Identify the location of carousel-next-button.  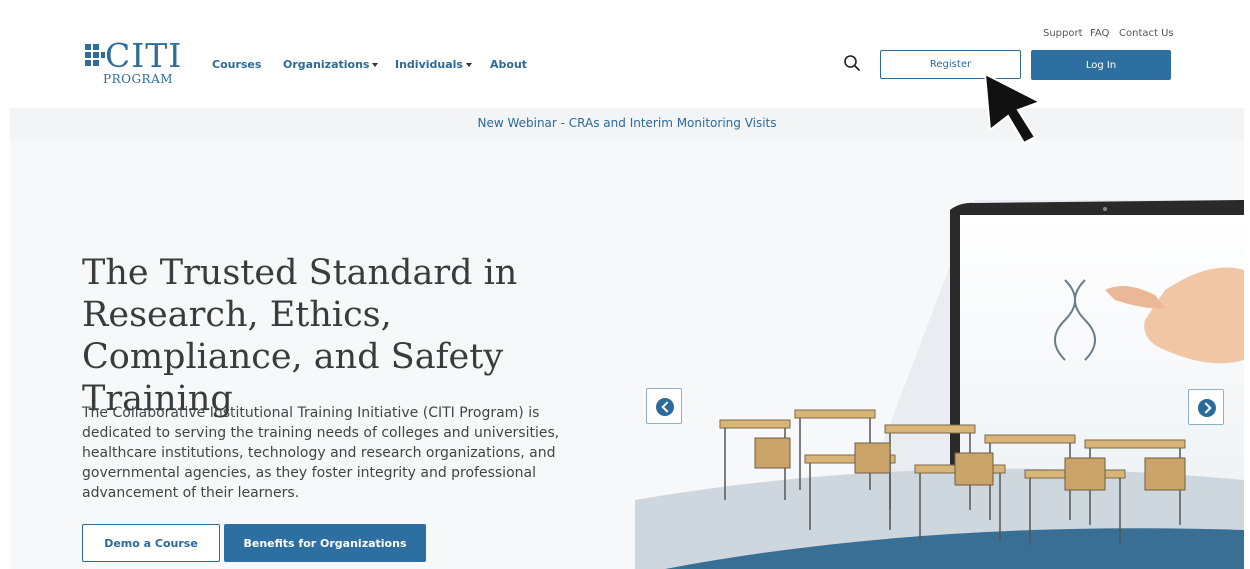
(1206, 407).